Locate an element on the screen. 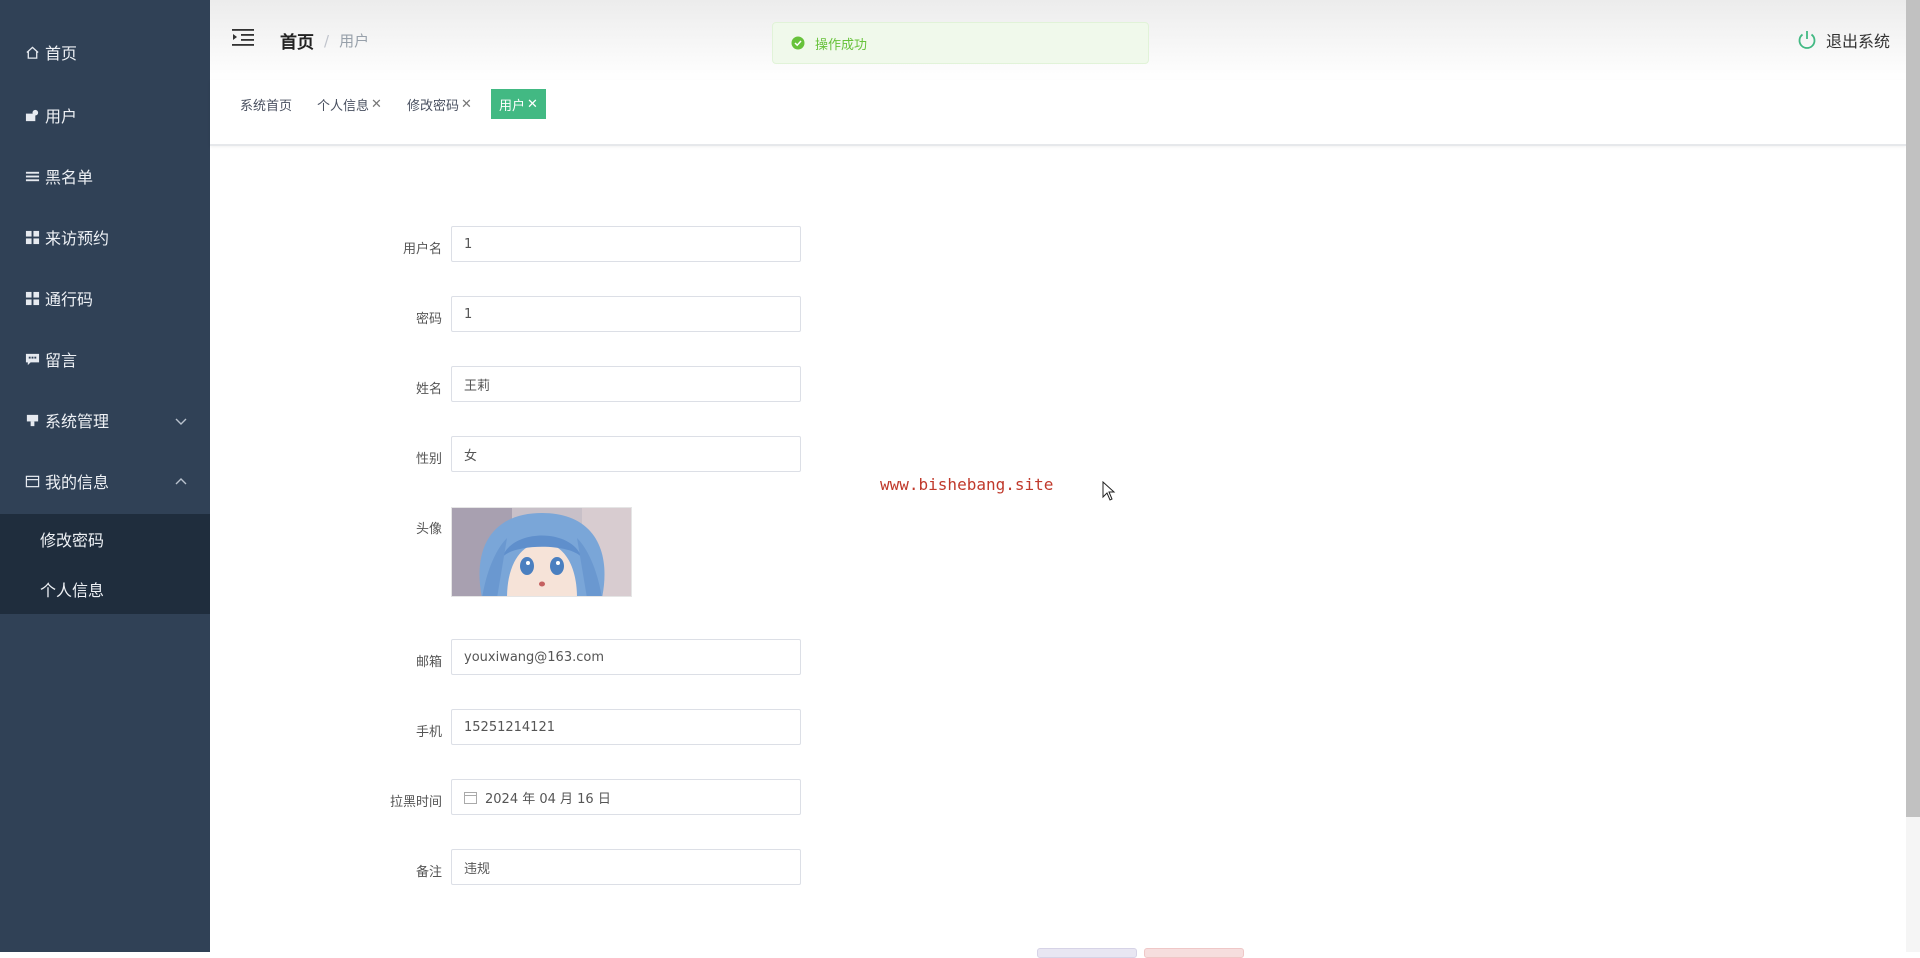 This screenshot has width=1920, height=958. phone-label: 手机 is located at coordinates (428, 732).